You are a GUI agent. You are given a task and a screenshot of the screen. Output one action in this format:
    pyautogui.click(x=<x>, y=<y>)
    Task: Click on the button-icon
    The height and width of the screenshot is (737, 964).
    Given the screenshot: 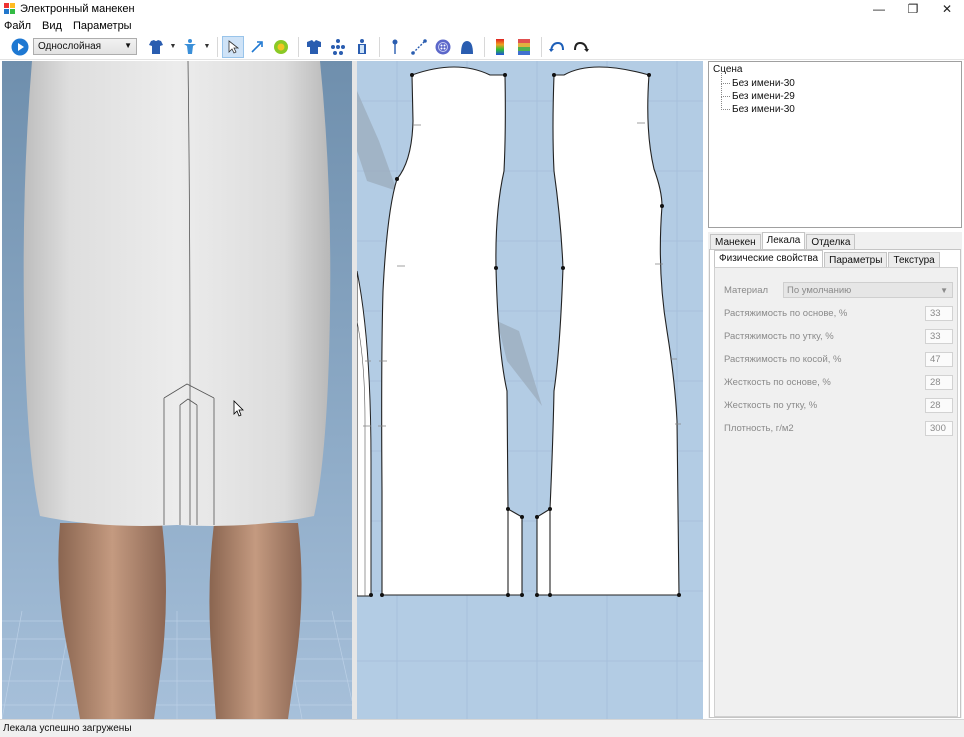 What is the action you would take?
    pyautogui.click(x=443, y=47)
    